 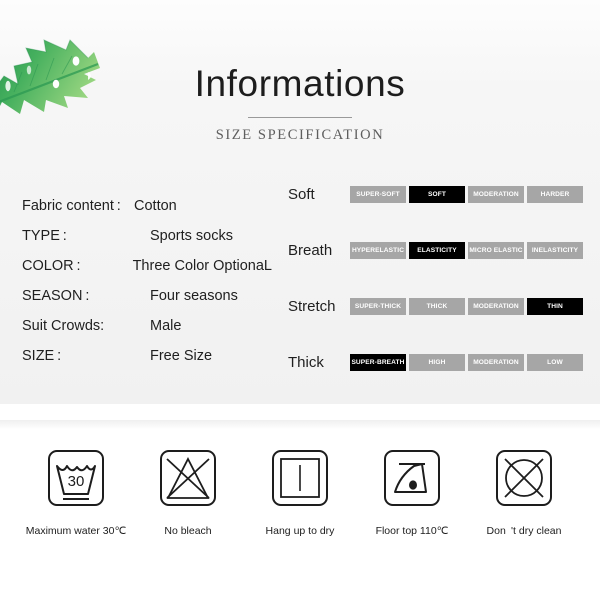 I want to click on no-dry-clean-icon, so click(x=524, y=481).